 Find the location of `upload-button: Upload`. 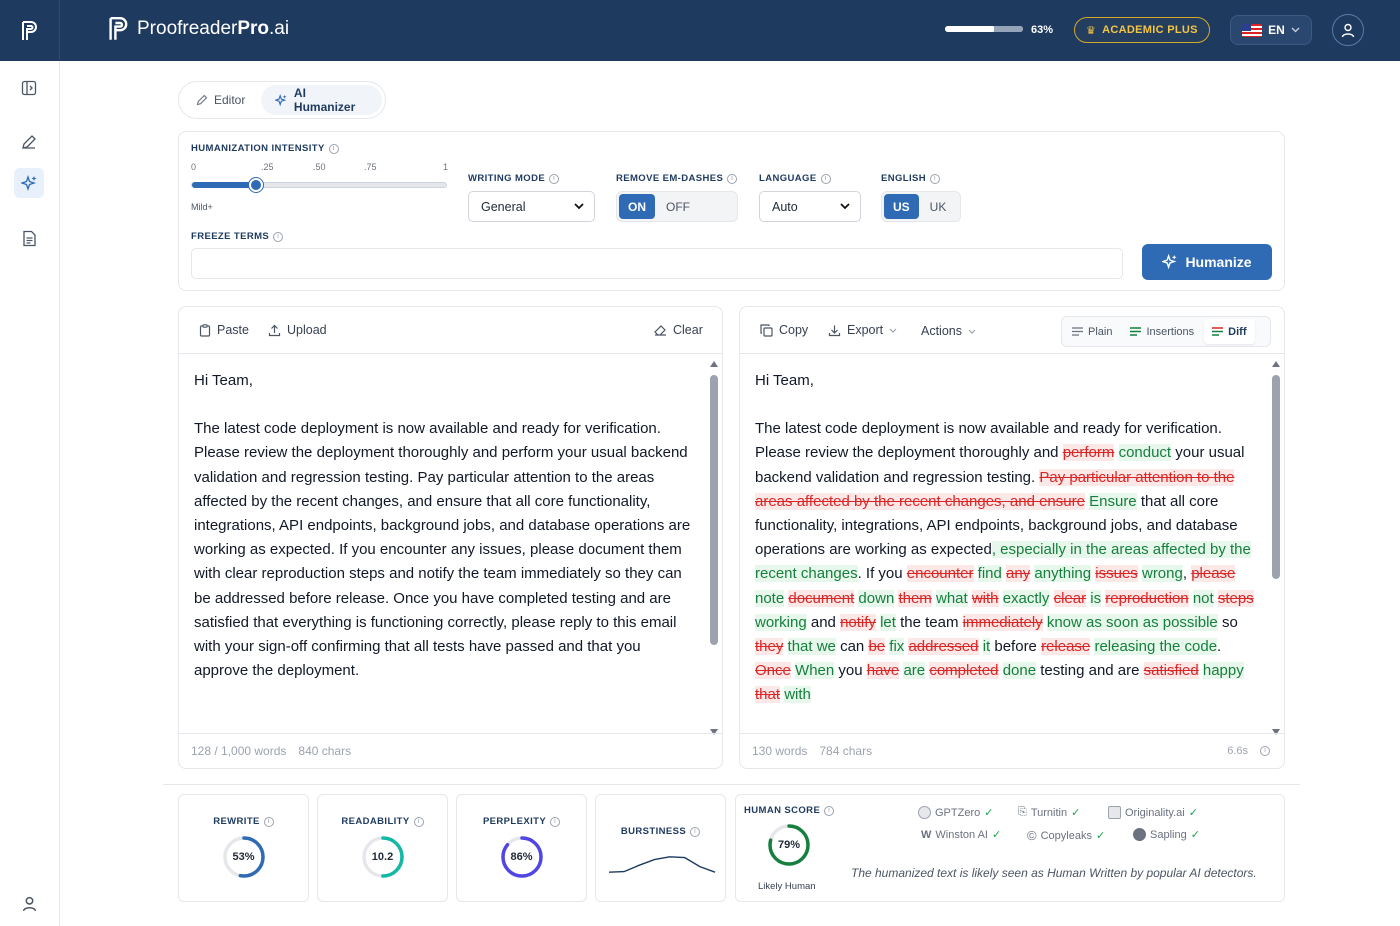

upload-button: Upload is located at coordinates (297, 330).